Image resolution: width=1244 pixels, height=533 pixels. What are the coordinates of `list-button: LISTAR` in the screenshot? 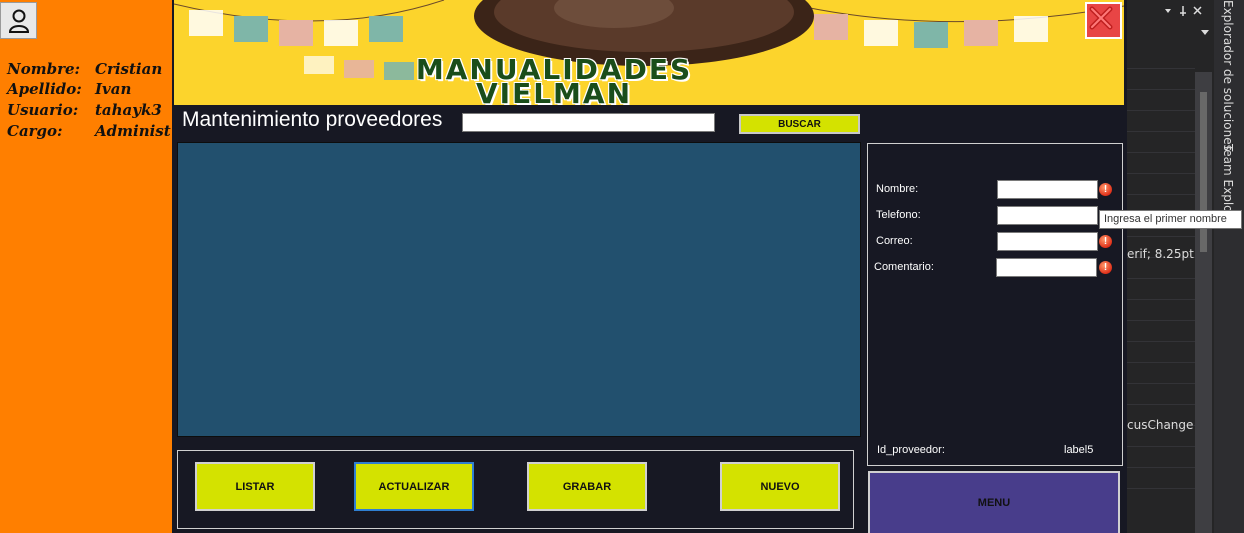 It's located at (255, 486).